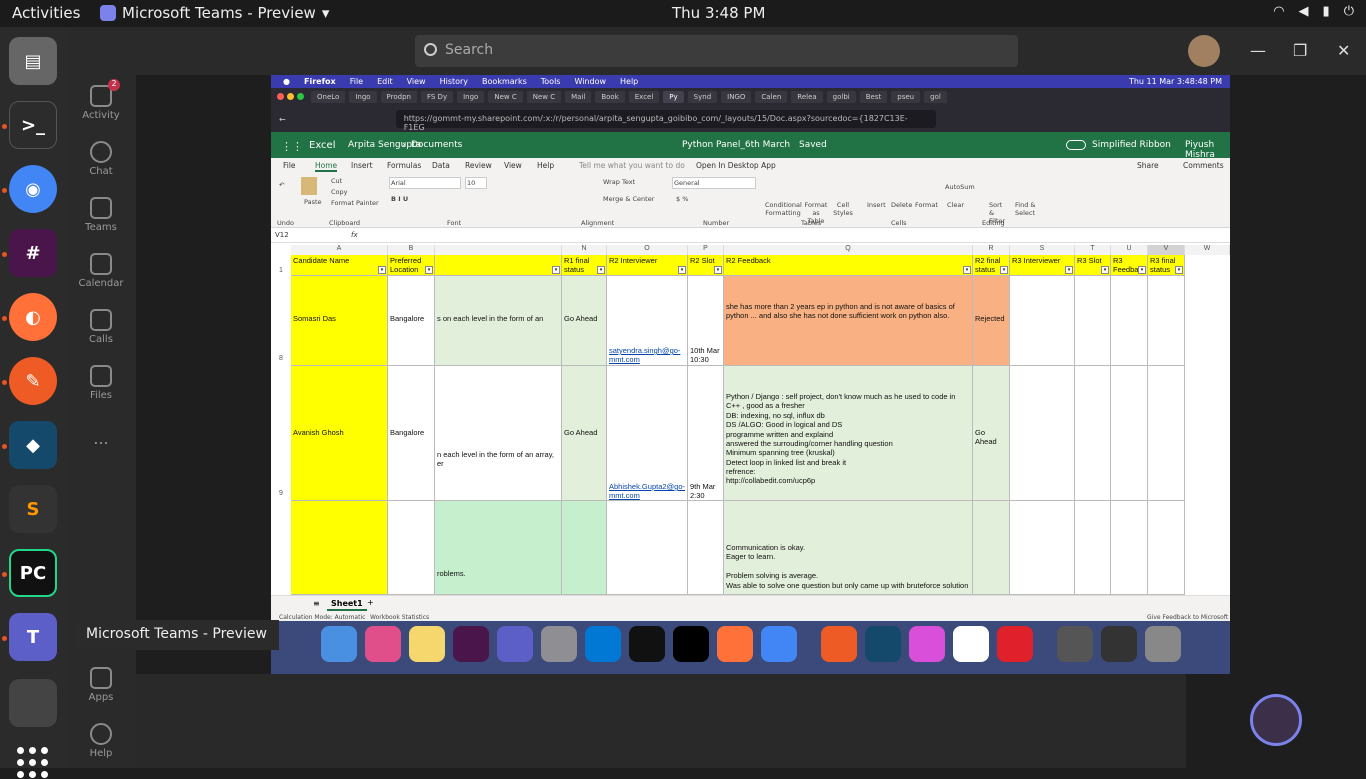 The height and width of the screenshot is (779, 1366). What do you see at coordinates (750, 604) in the screenshot?
I see `sheet-tab-bar: ≡ Sheet1 +` at bounding box center [750, 604].